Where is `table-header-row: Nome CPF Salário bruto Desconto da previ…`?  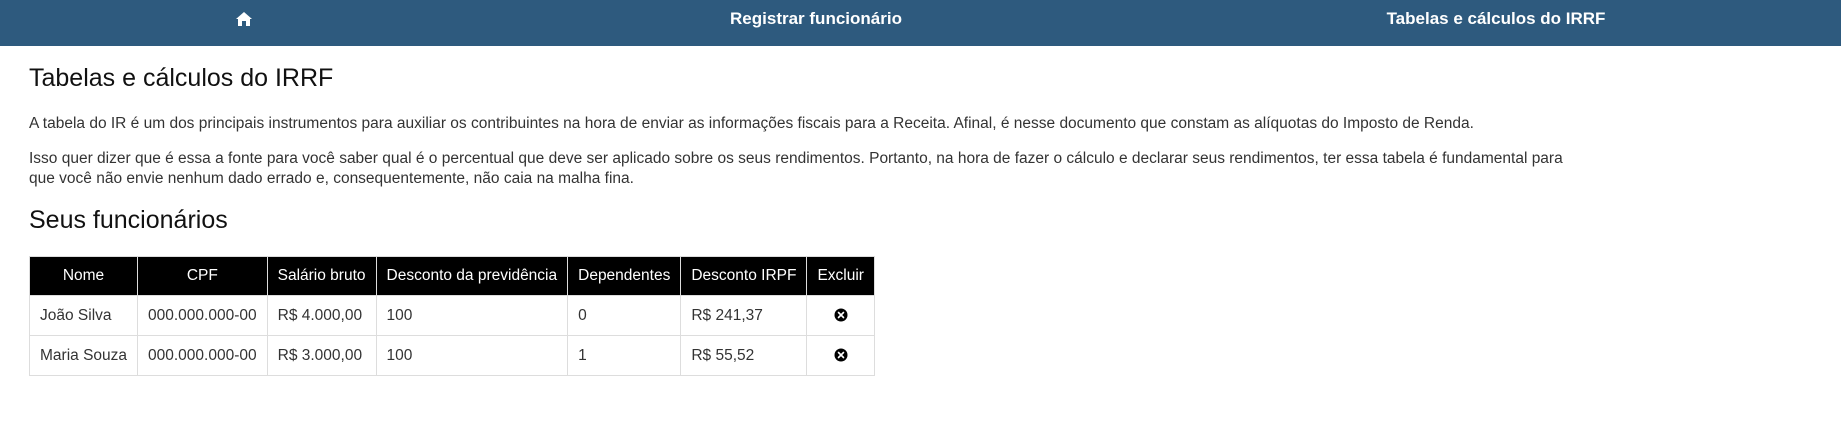 table-header-row: Nome CPF Salário bruto Desconto da previ… is located at coordinates (451, 276).